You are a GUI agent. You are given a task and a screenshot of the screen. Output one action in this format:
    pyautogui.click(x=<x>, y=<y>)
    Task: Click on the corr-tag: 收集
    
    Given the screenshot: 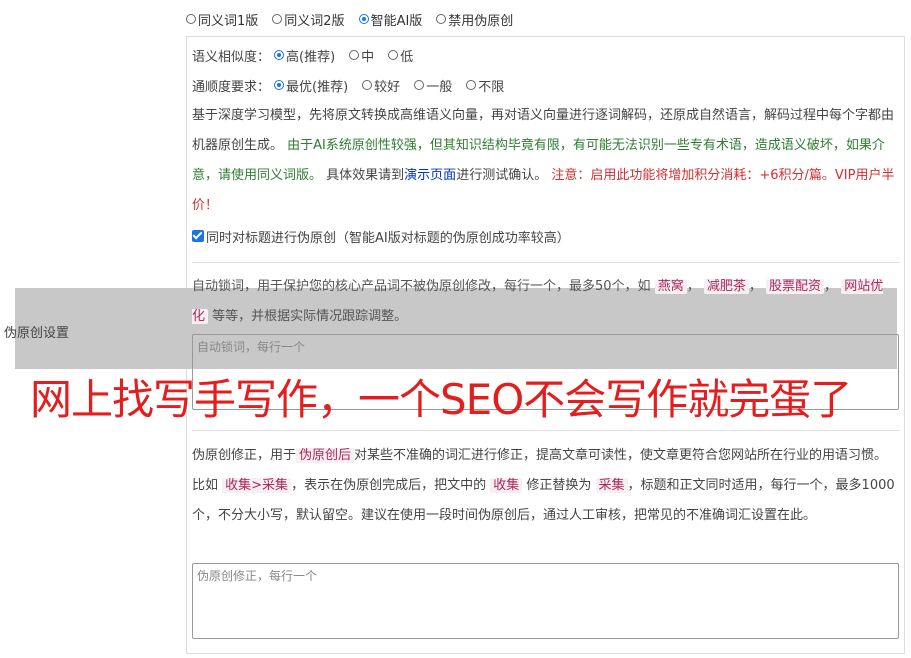 What is the action you would take?
    pyautogui.click(x=506, y=485)
    